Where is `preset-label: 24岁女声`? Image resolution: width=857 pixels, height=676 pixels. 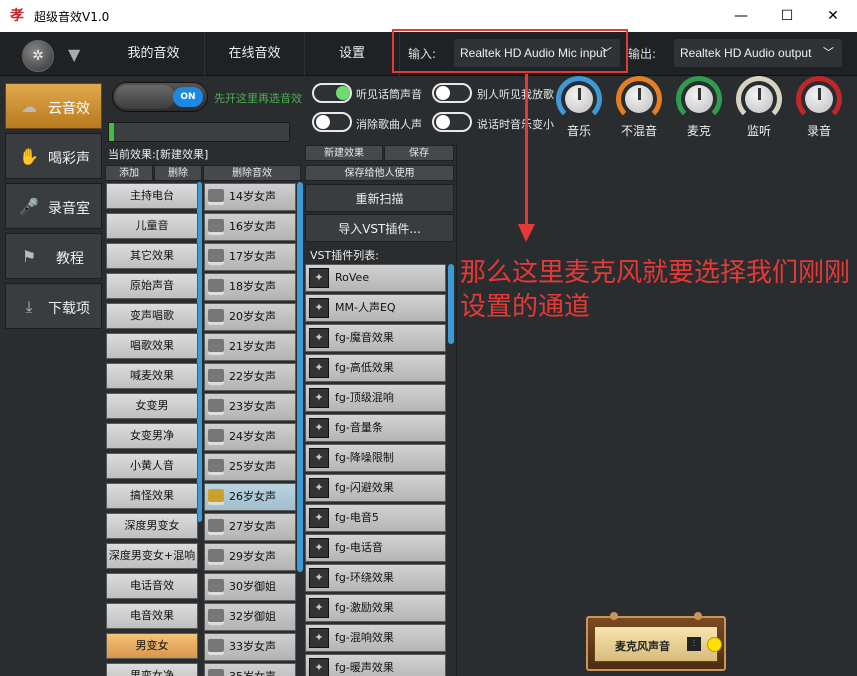
preset-label: 24岁女声 is located at coordinates (252, 436).